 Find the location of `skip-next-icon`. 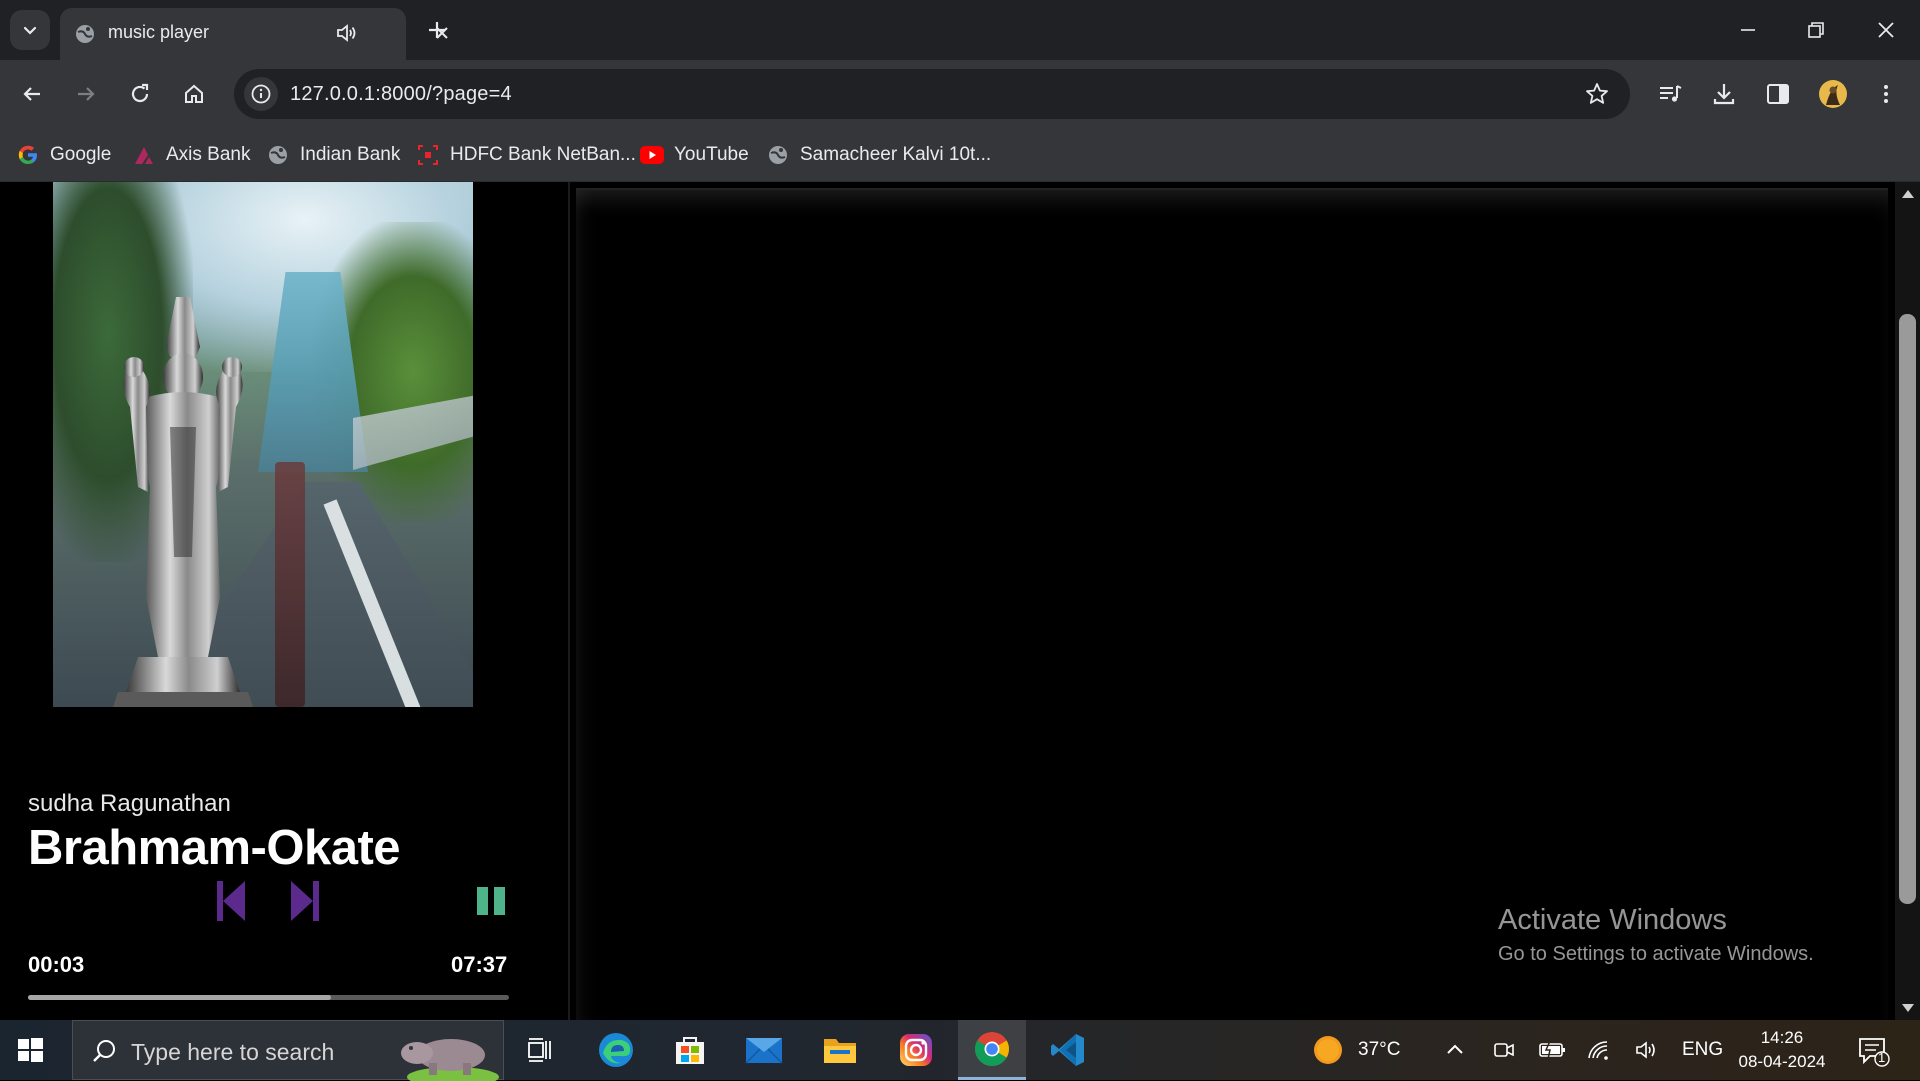

skip-next-icon is located at coordinates (305, 901).